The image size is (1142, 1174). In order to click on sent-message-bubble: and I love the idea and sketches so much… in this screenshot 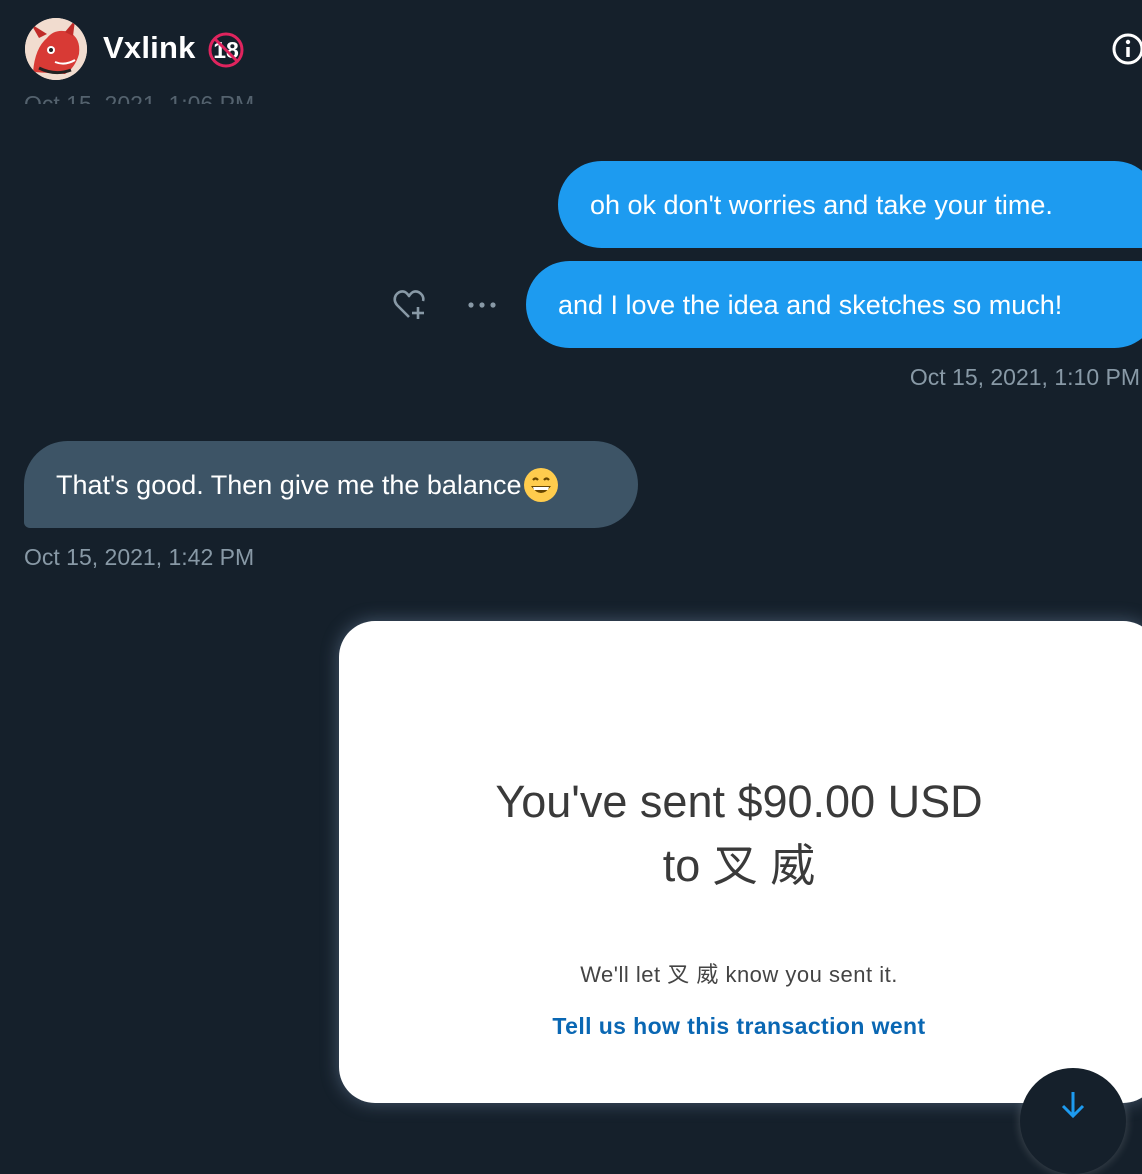, I will do `click(834, 304)`.